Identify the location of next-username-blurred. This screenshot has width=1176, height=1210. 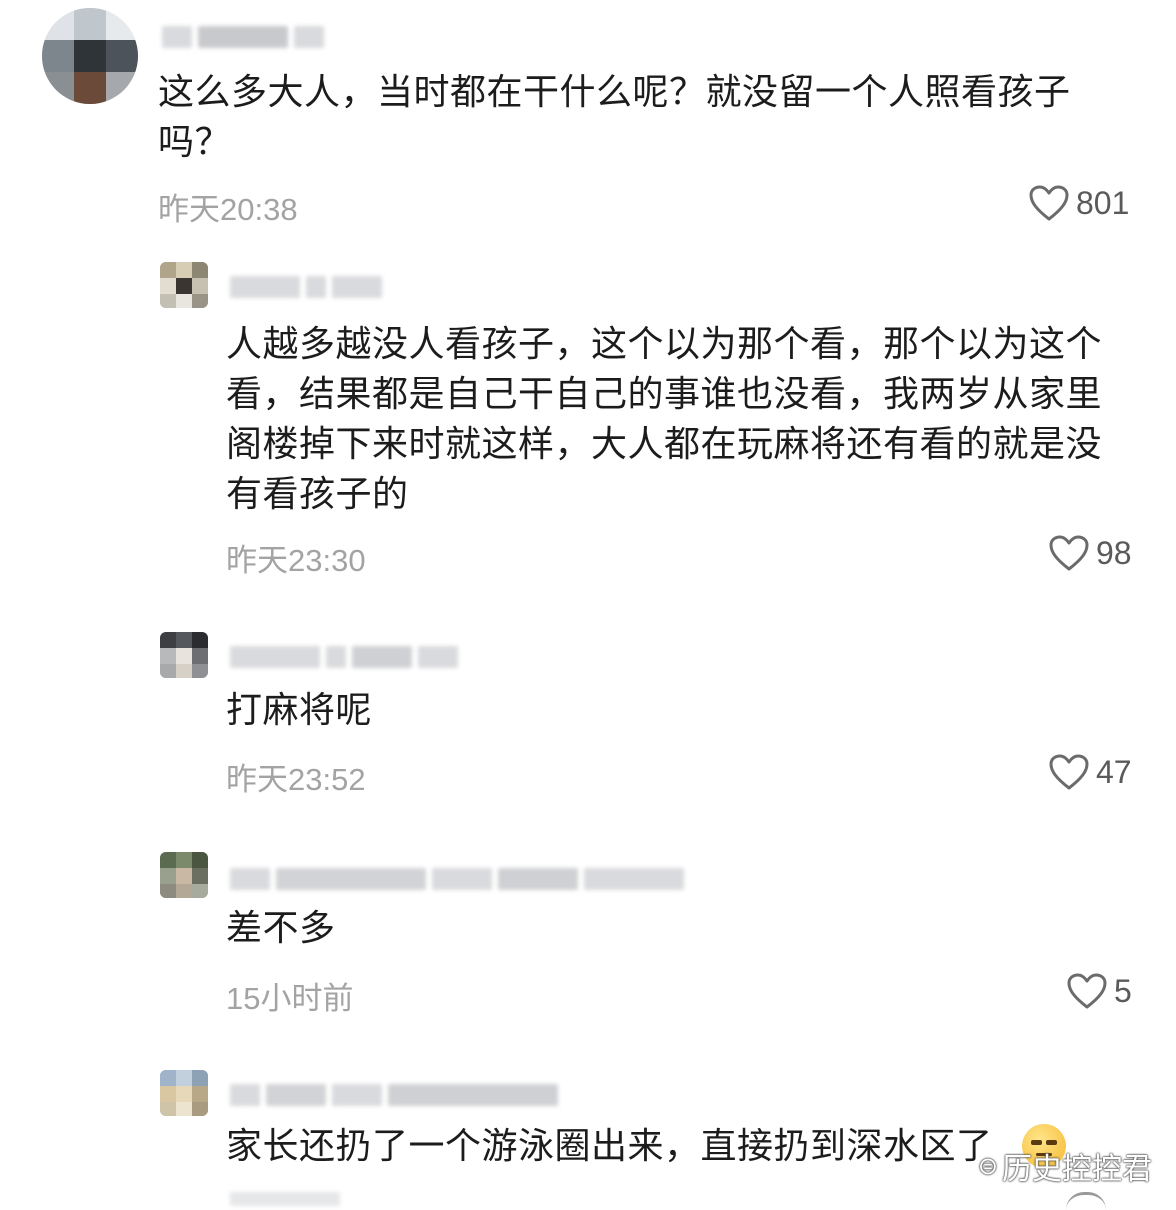
(285, 1199).